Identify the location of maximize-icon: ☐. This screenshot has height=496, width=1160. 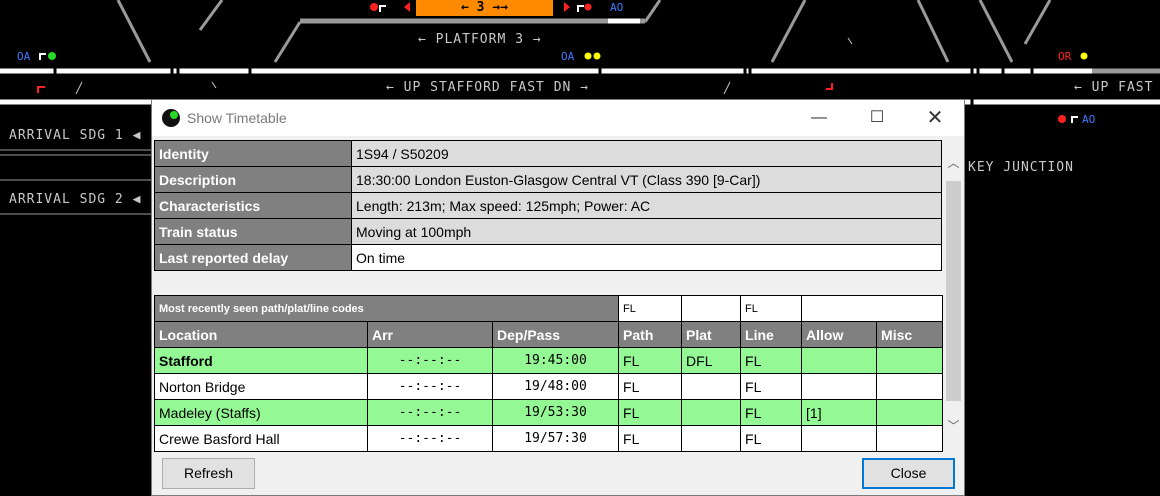
(877, 118).